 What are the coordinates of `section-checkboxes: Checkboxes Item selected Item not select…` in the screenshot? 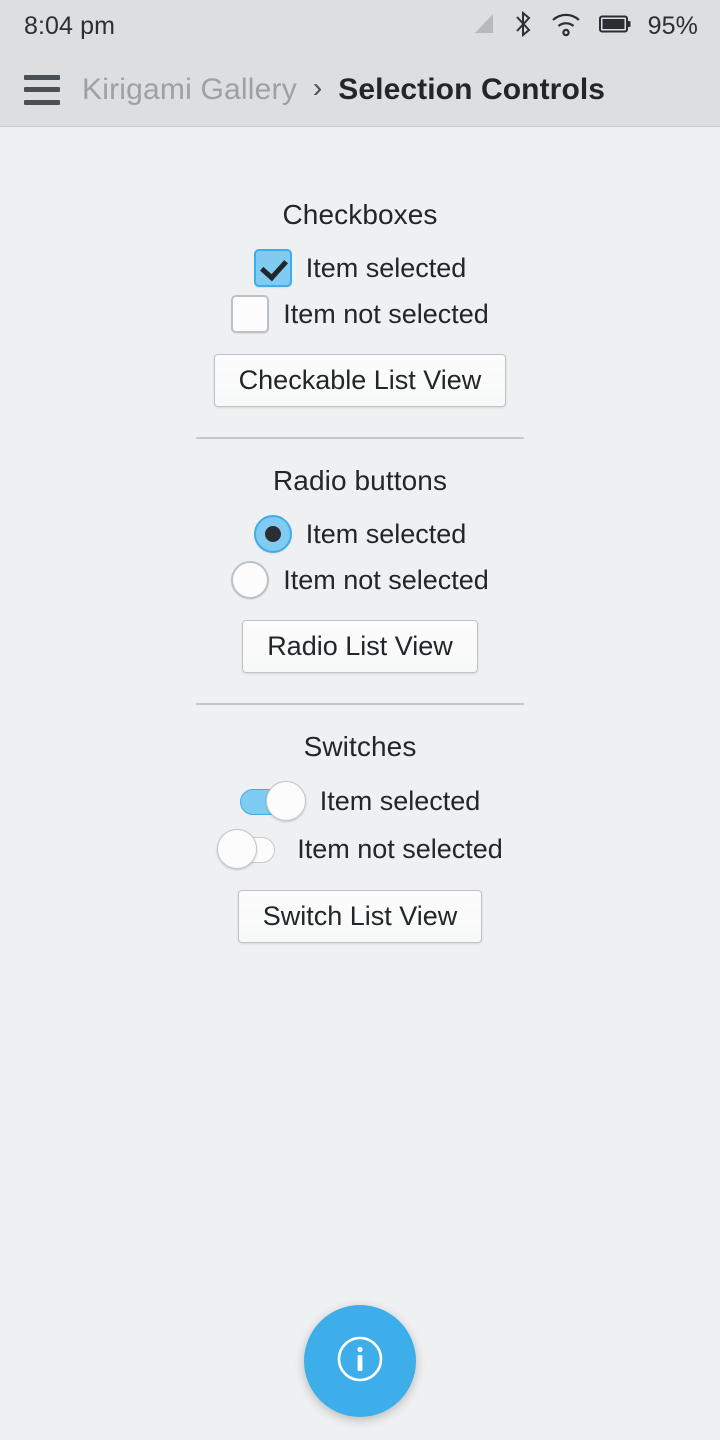 It's located at (360, 303).